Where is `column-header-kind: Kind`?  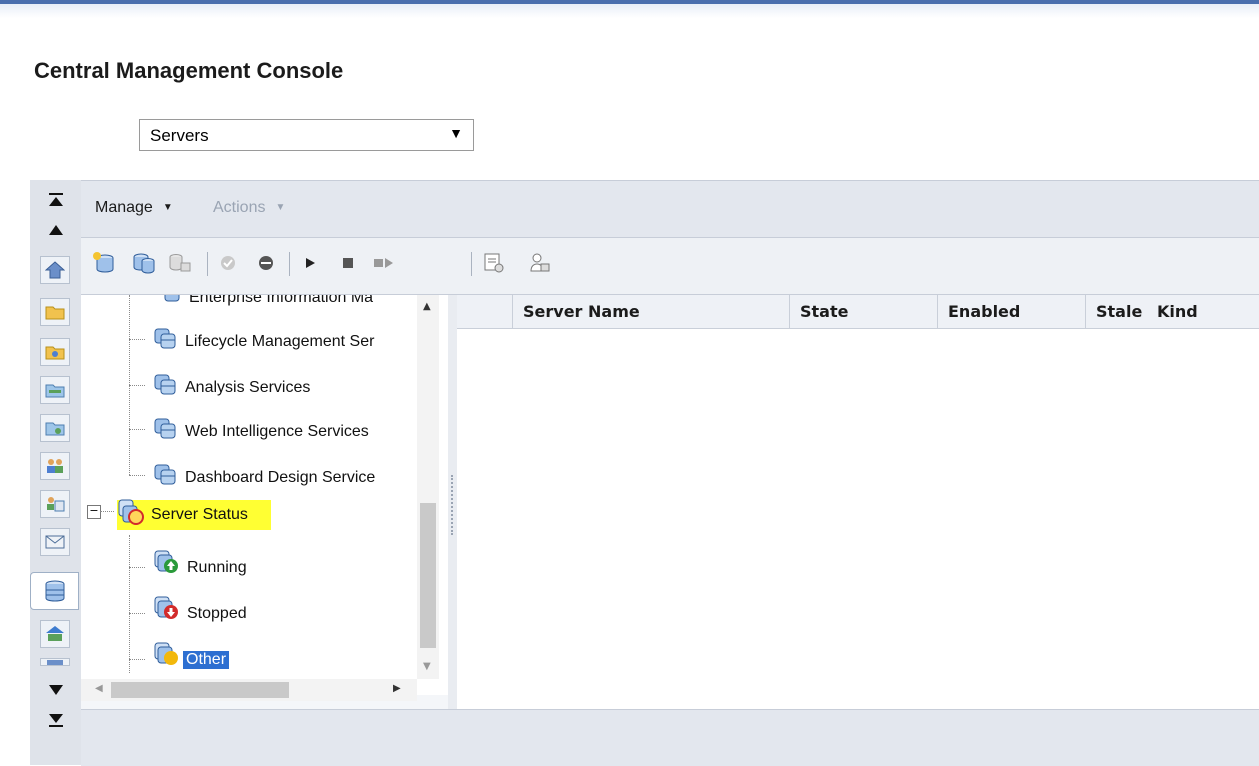
column-header-kind: Kind is located at coordinates (1208, 311).